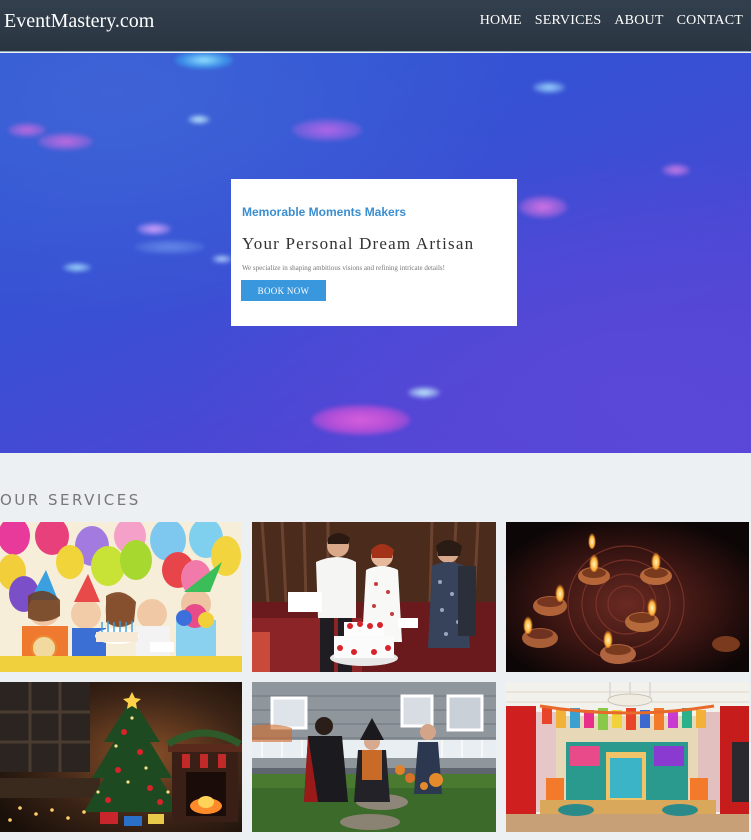 This screenshot has width=751, height=840. Describe the element at coordinates (611, 21) in the screenshot. I see `nav-links: HOME SERVICES ABOUT CONTACT` at that location.